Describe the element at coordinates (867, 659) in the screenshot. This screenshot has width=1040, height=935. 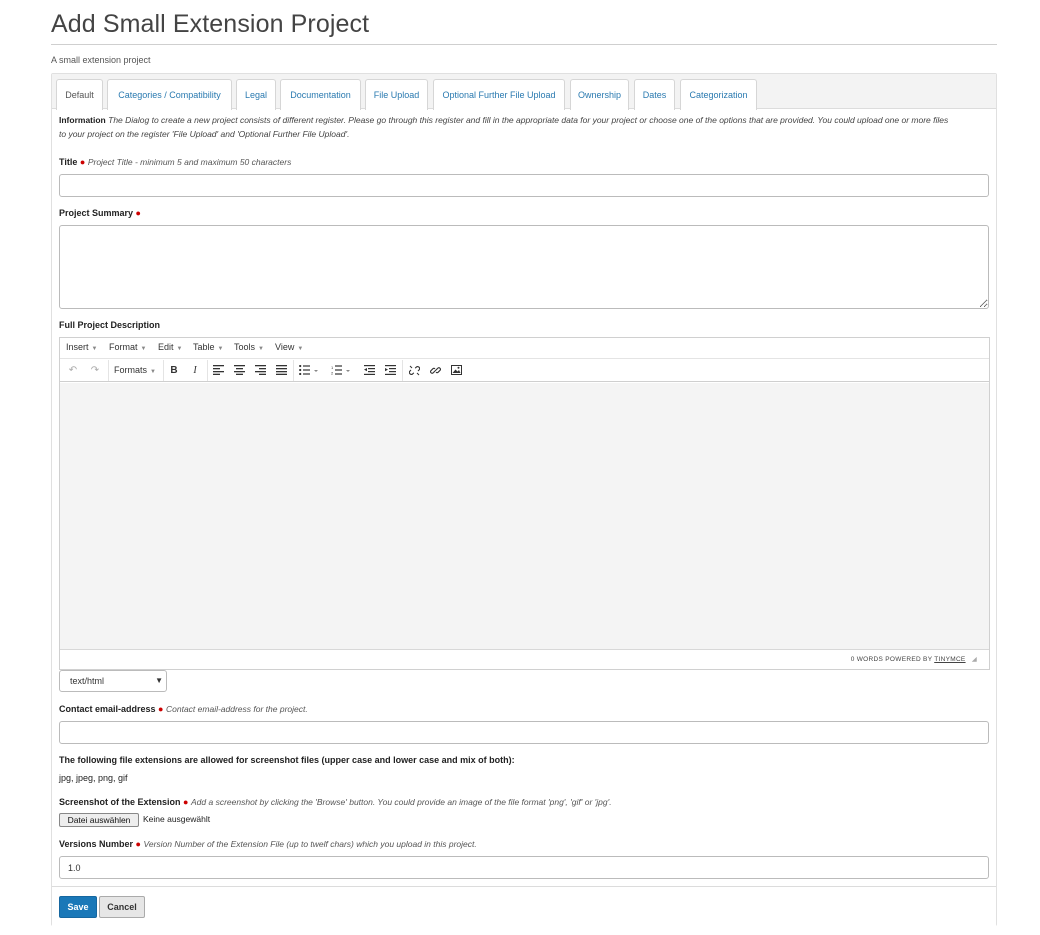
I see `word-count: 0 WORDS` at that location.